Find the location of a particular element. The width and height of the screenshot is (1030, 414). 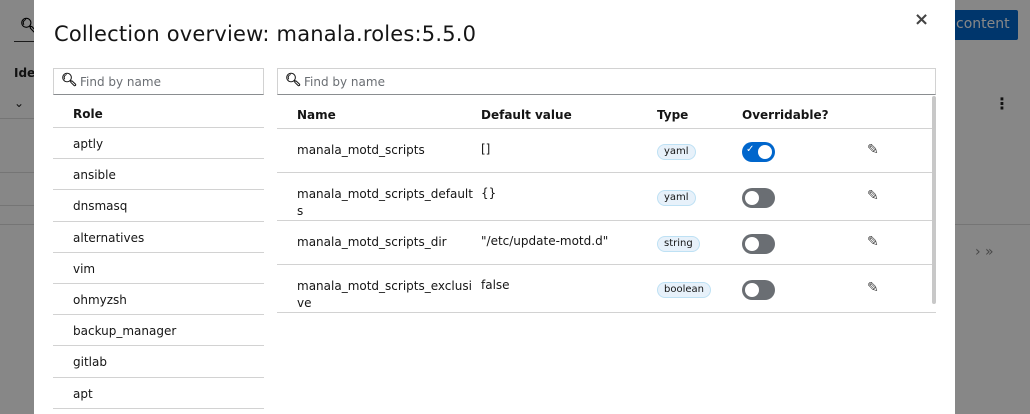

role-list-item: dnsmasq is located at coordinates (158, 206).